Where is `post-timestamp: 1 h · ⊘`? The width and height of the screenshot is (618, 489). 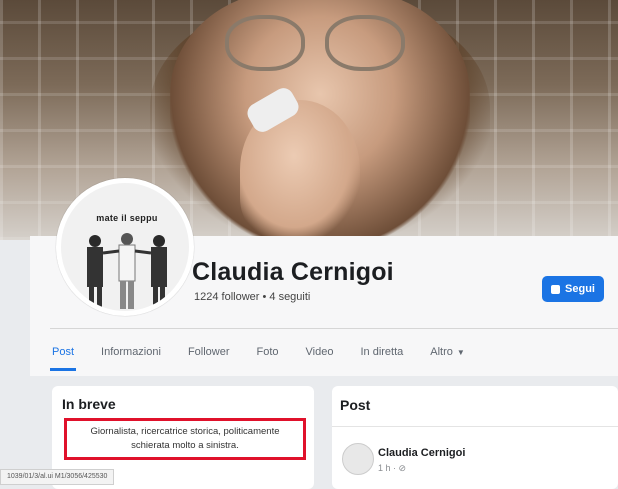 post-timestamp: 1 h · ⊘ is located at coordinates (392, 468).